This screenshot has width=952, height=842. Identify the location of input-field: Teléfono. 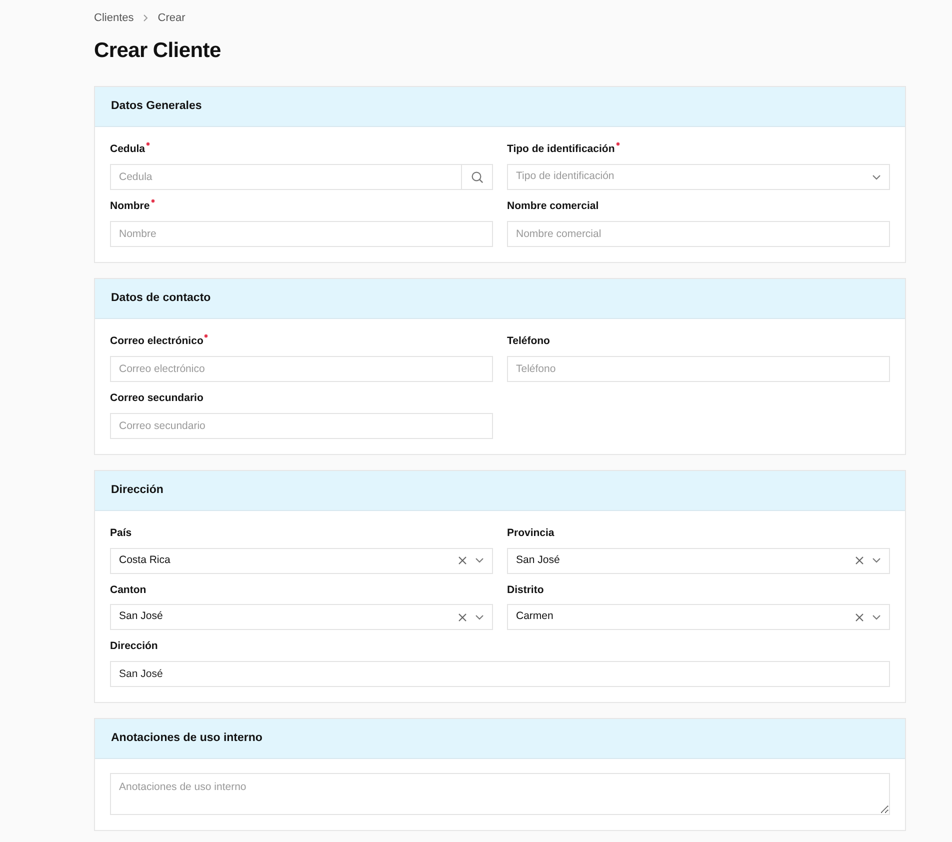
(698, 369).